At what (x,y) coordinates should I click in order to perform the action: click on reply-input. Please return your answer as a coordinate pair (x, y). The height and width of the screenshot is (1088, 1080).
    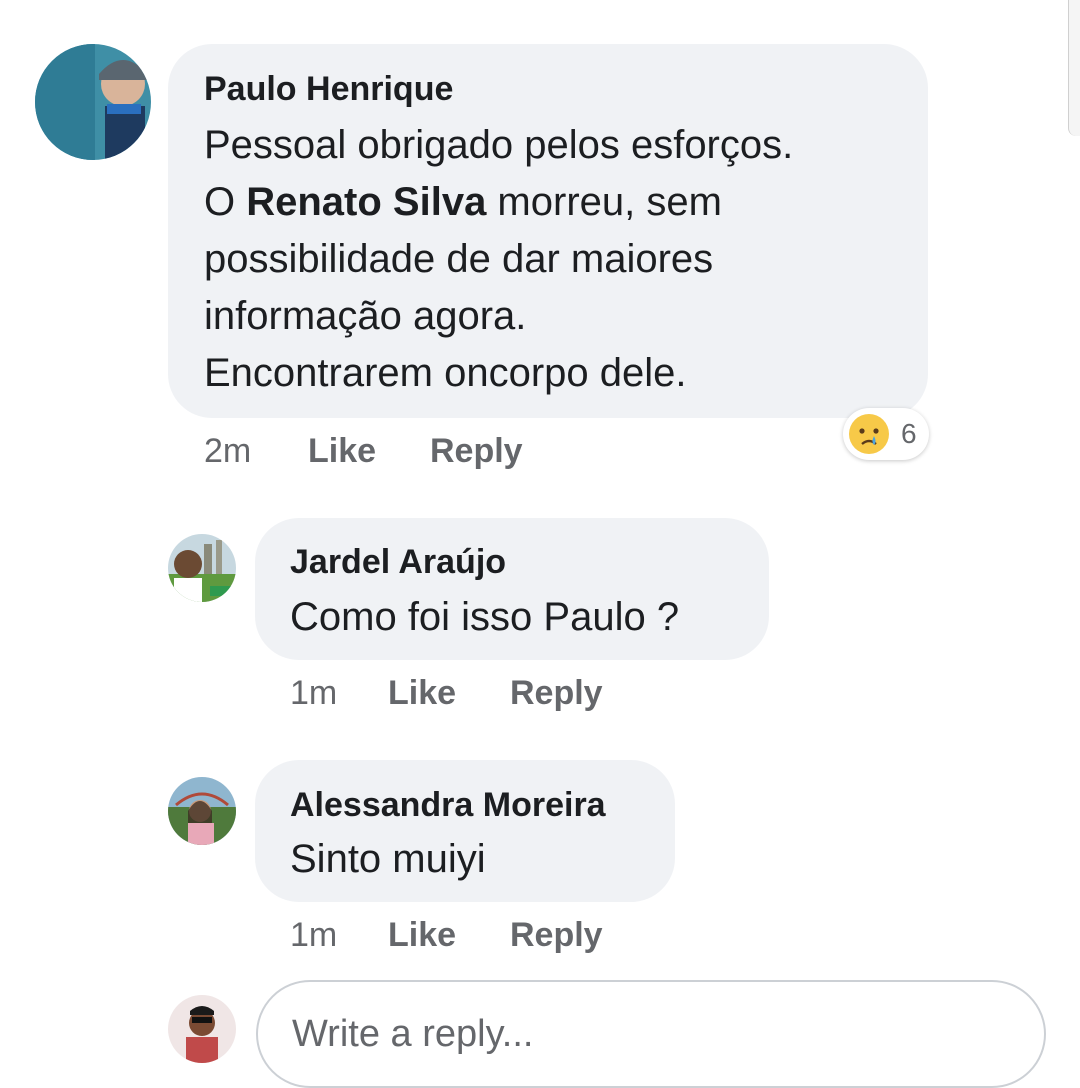
    Looking at the image, I should click on (642, 1034).